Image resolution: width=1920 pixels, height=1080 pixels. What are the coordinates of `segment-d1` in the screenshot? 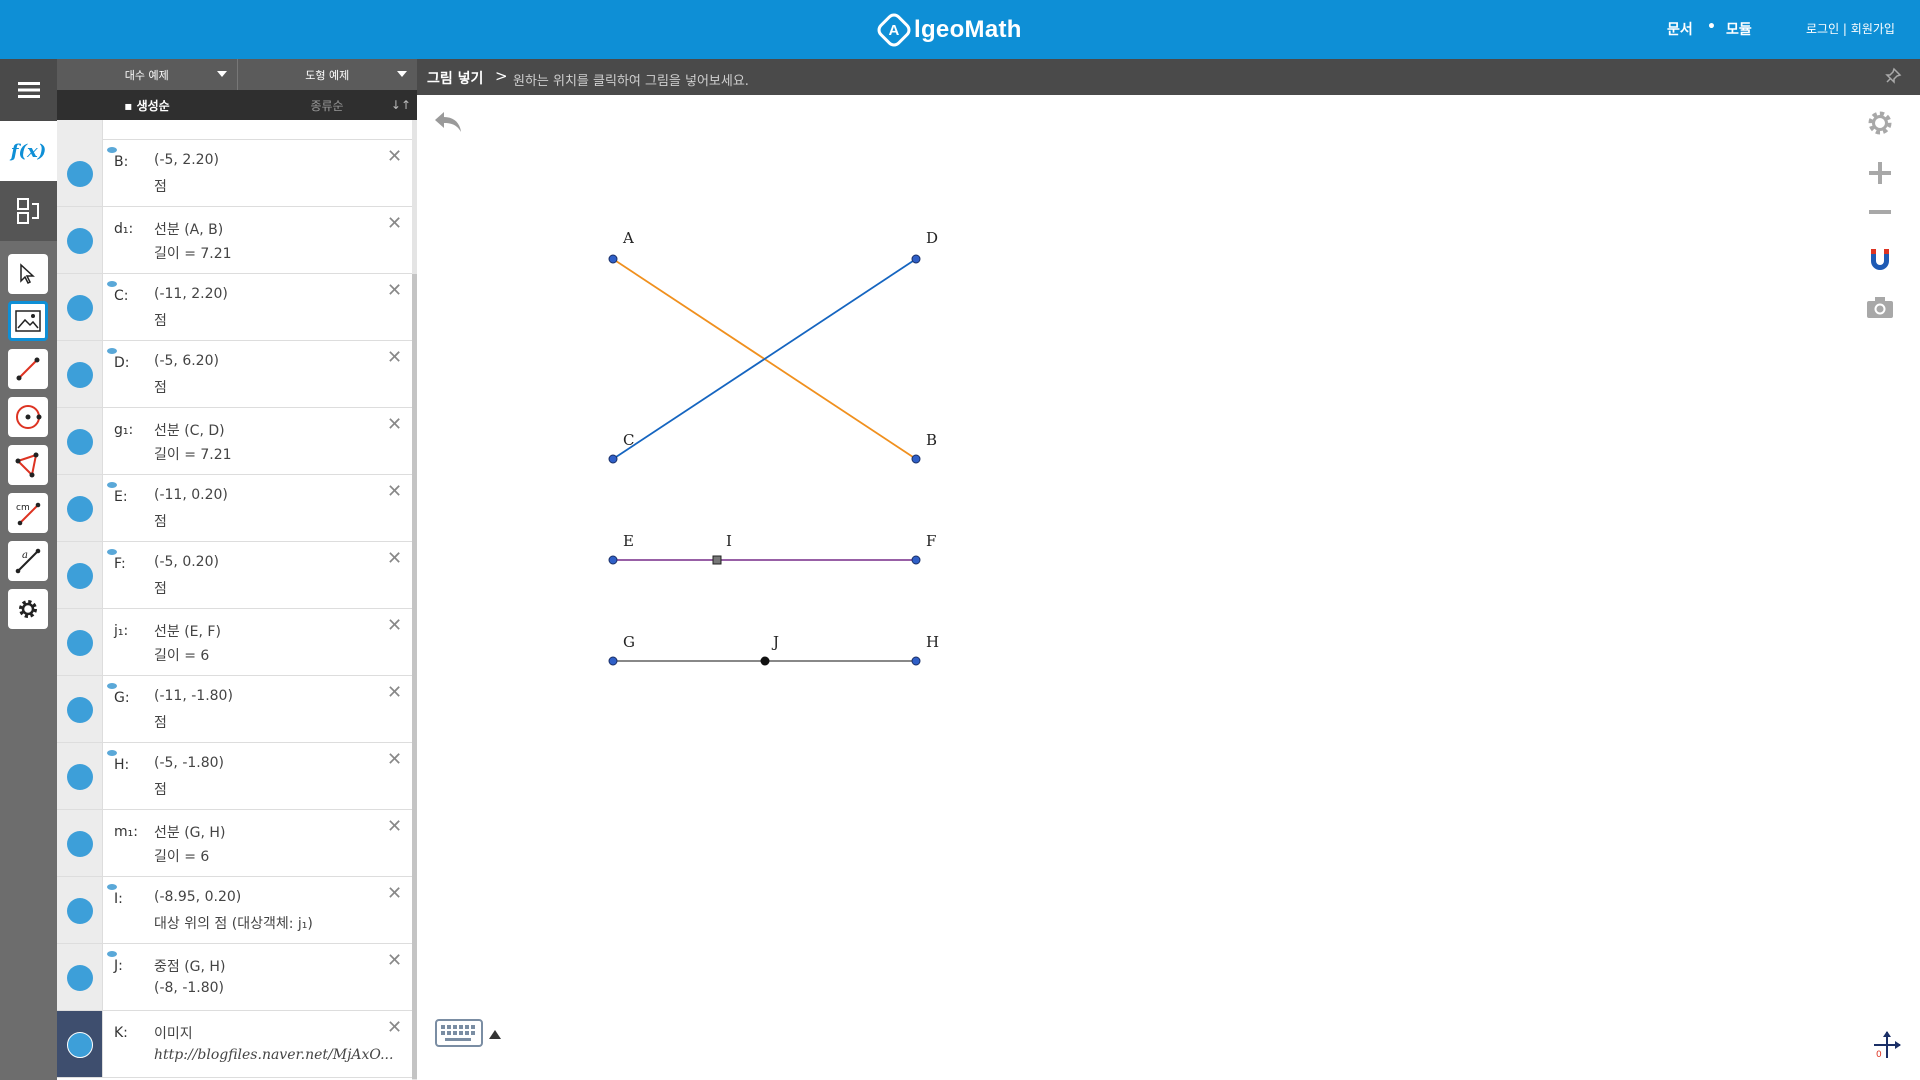 It's located at (764, 359).